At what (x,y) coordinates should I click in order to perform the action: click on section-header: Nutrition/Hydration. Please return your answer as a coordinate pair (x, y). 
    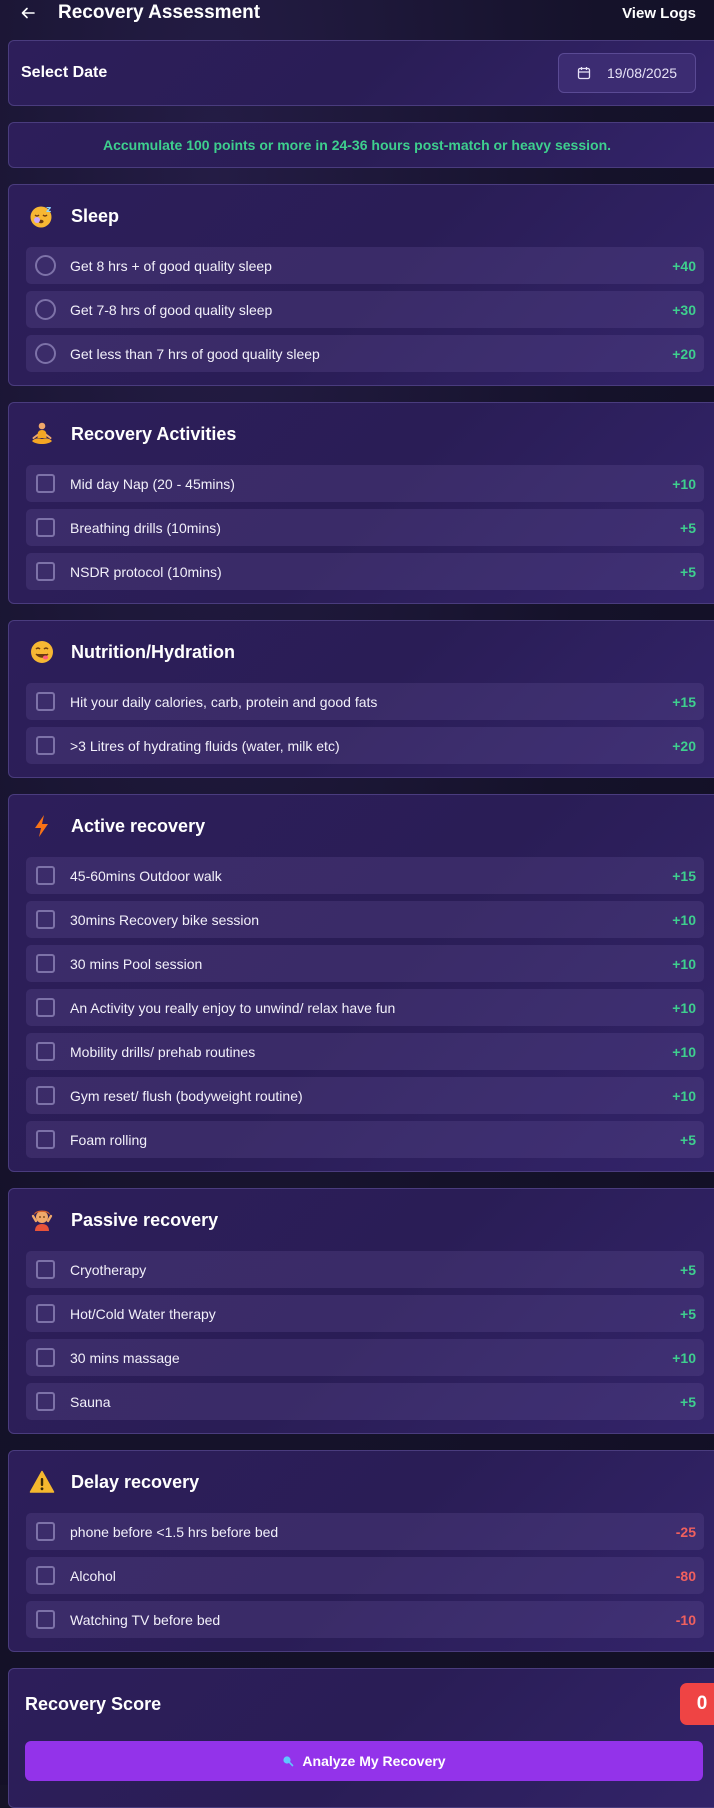
    Looking at the image, I should click on (361, 652).